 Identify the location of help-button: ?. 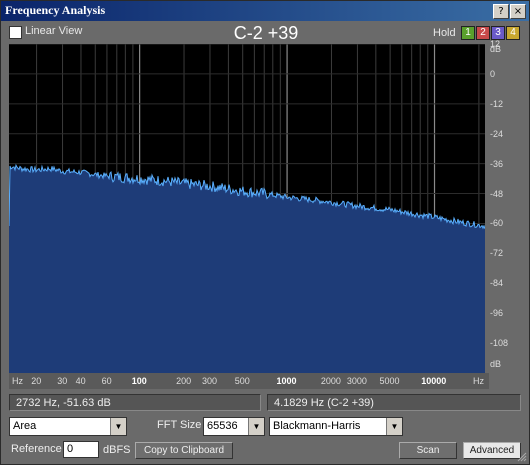
(501, 11).